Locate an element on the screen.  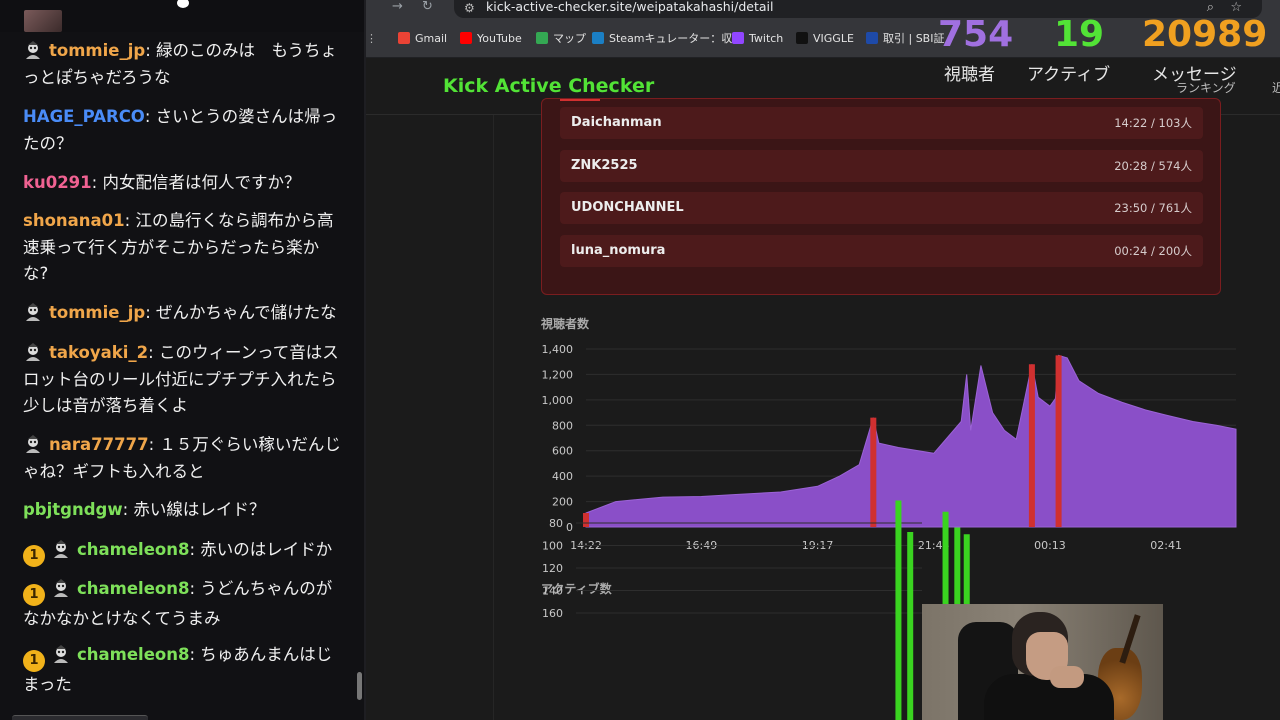
bookmark-gmail: Gmail is located at coordinates (422, 39).